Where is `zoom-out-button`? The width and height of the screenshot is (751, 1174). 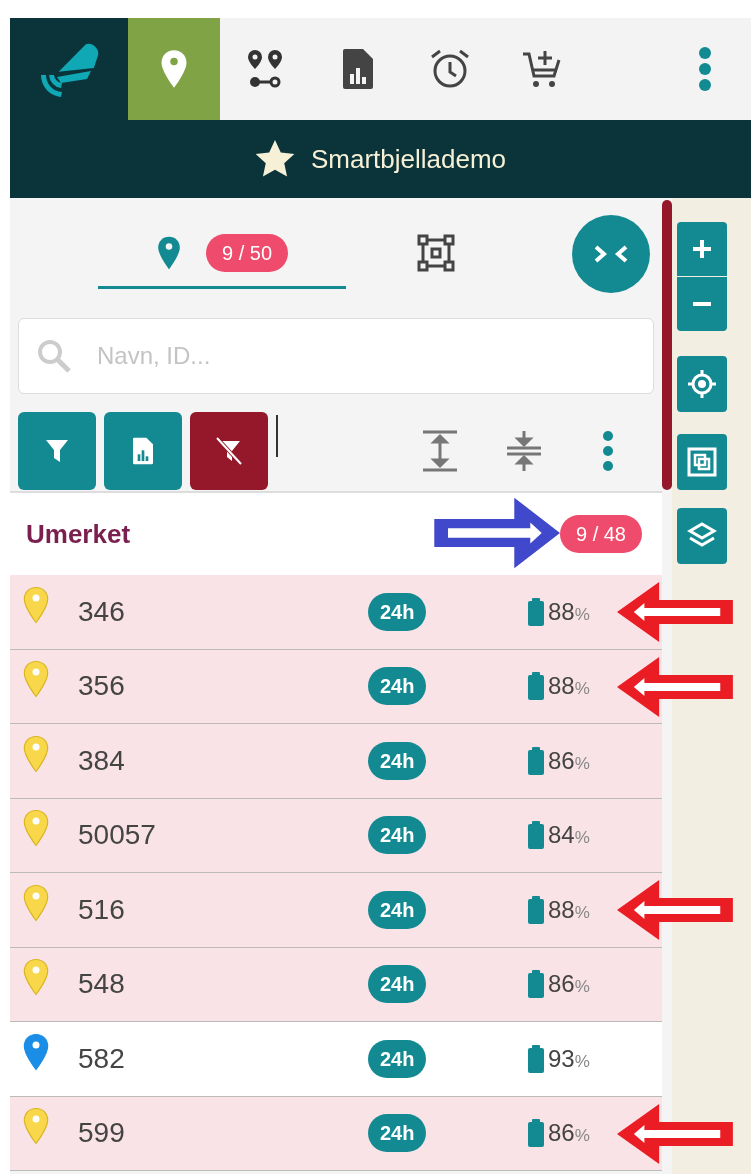 zoom-out-button is located at coordinates (702, 304).